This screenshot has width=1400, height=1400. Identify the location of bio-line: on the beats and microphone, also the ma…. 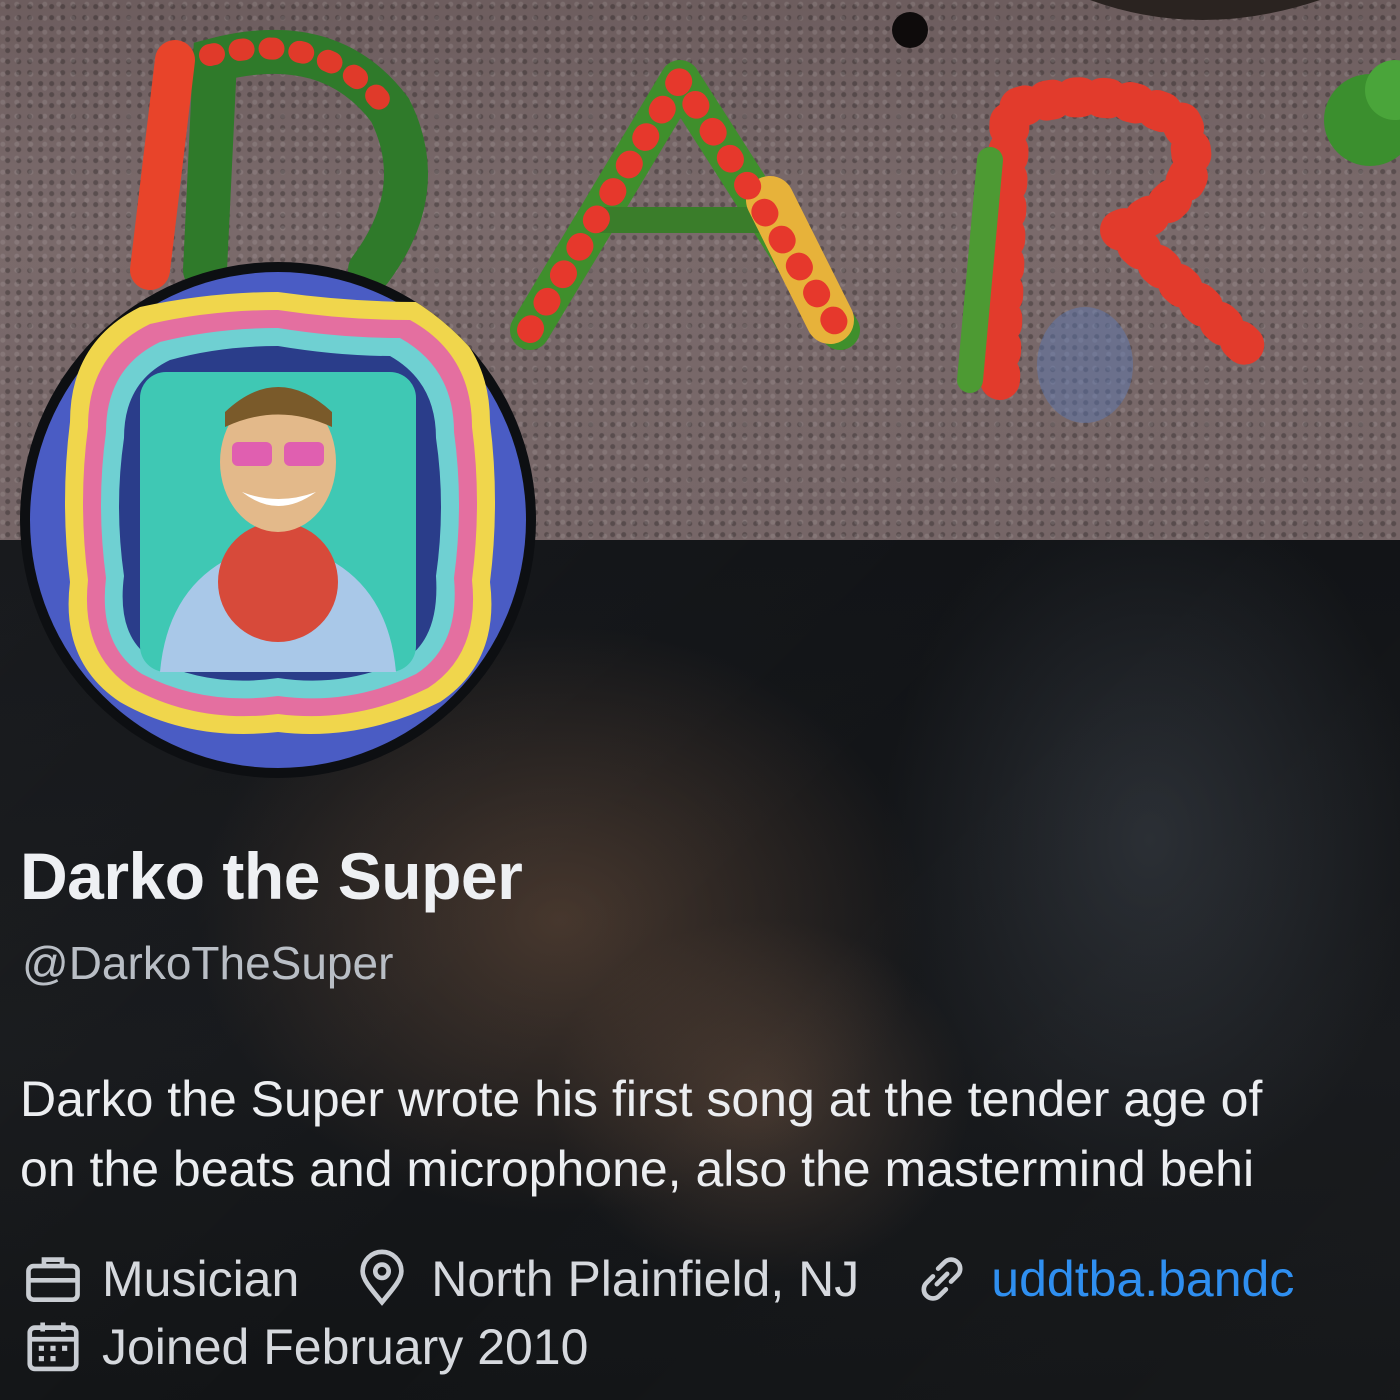
(637, 1169).